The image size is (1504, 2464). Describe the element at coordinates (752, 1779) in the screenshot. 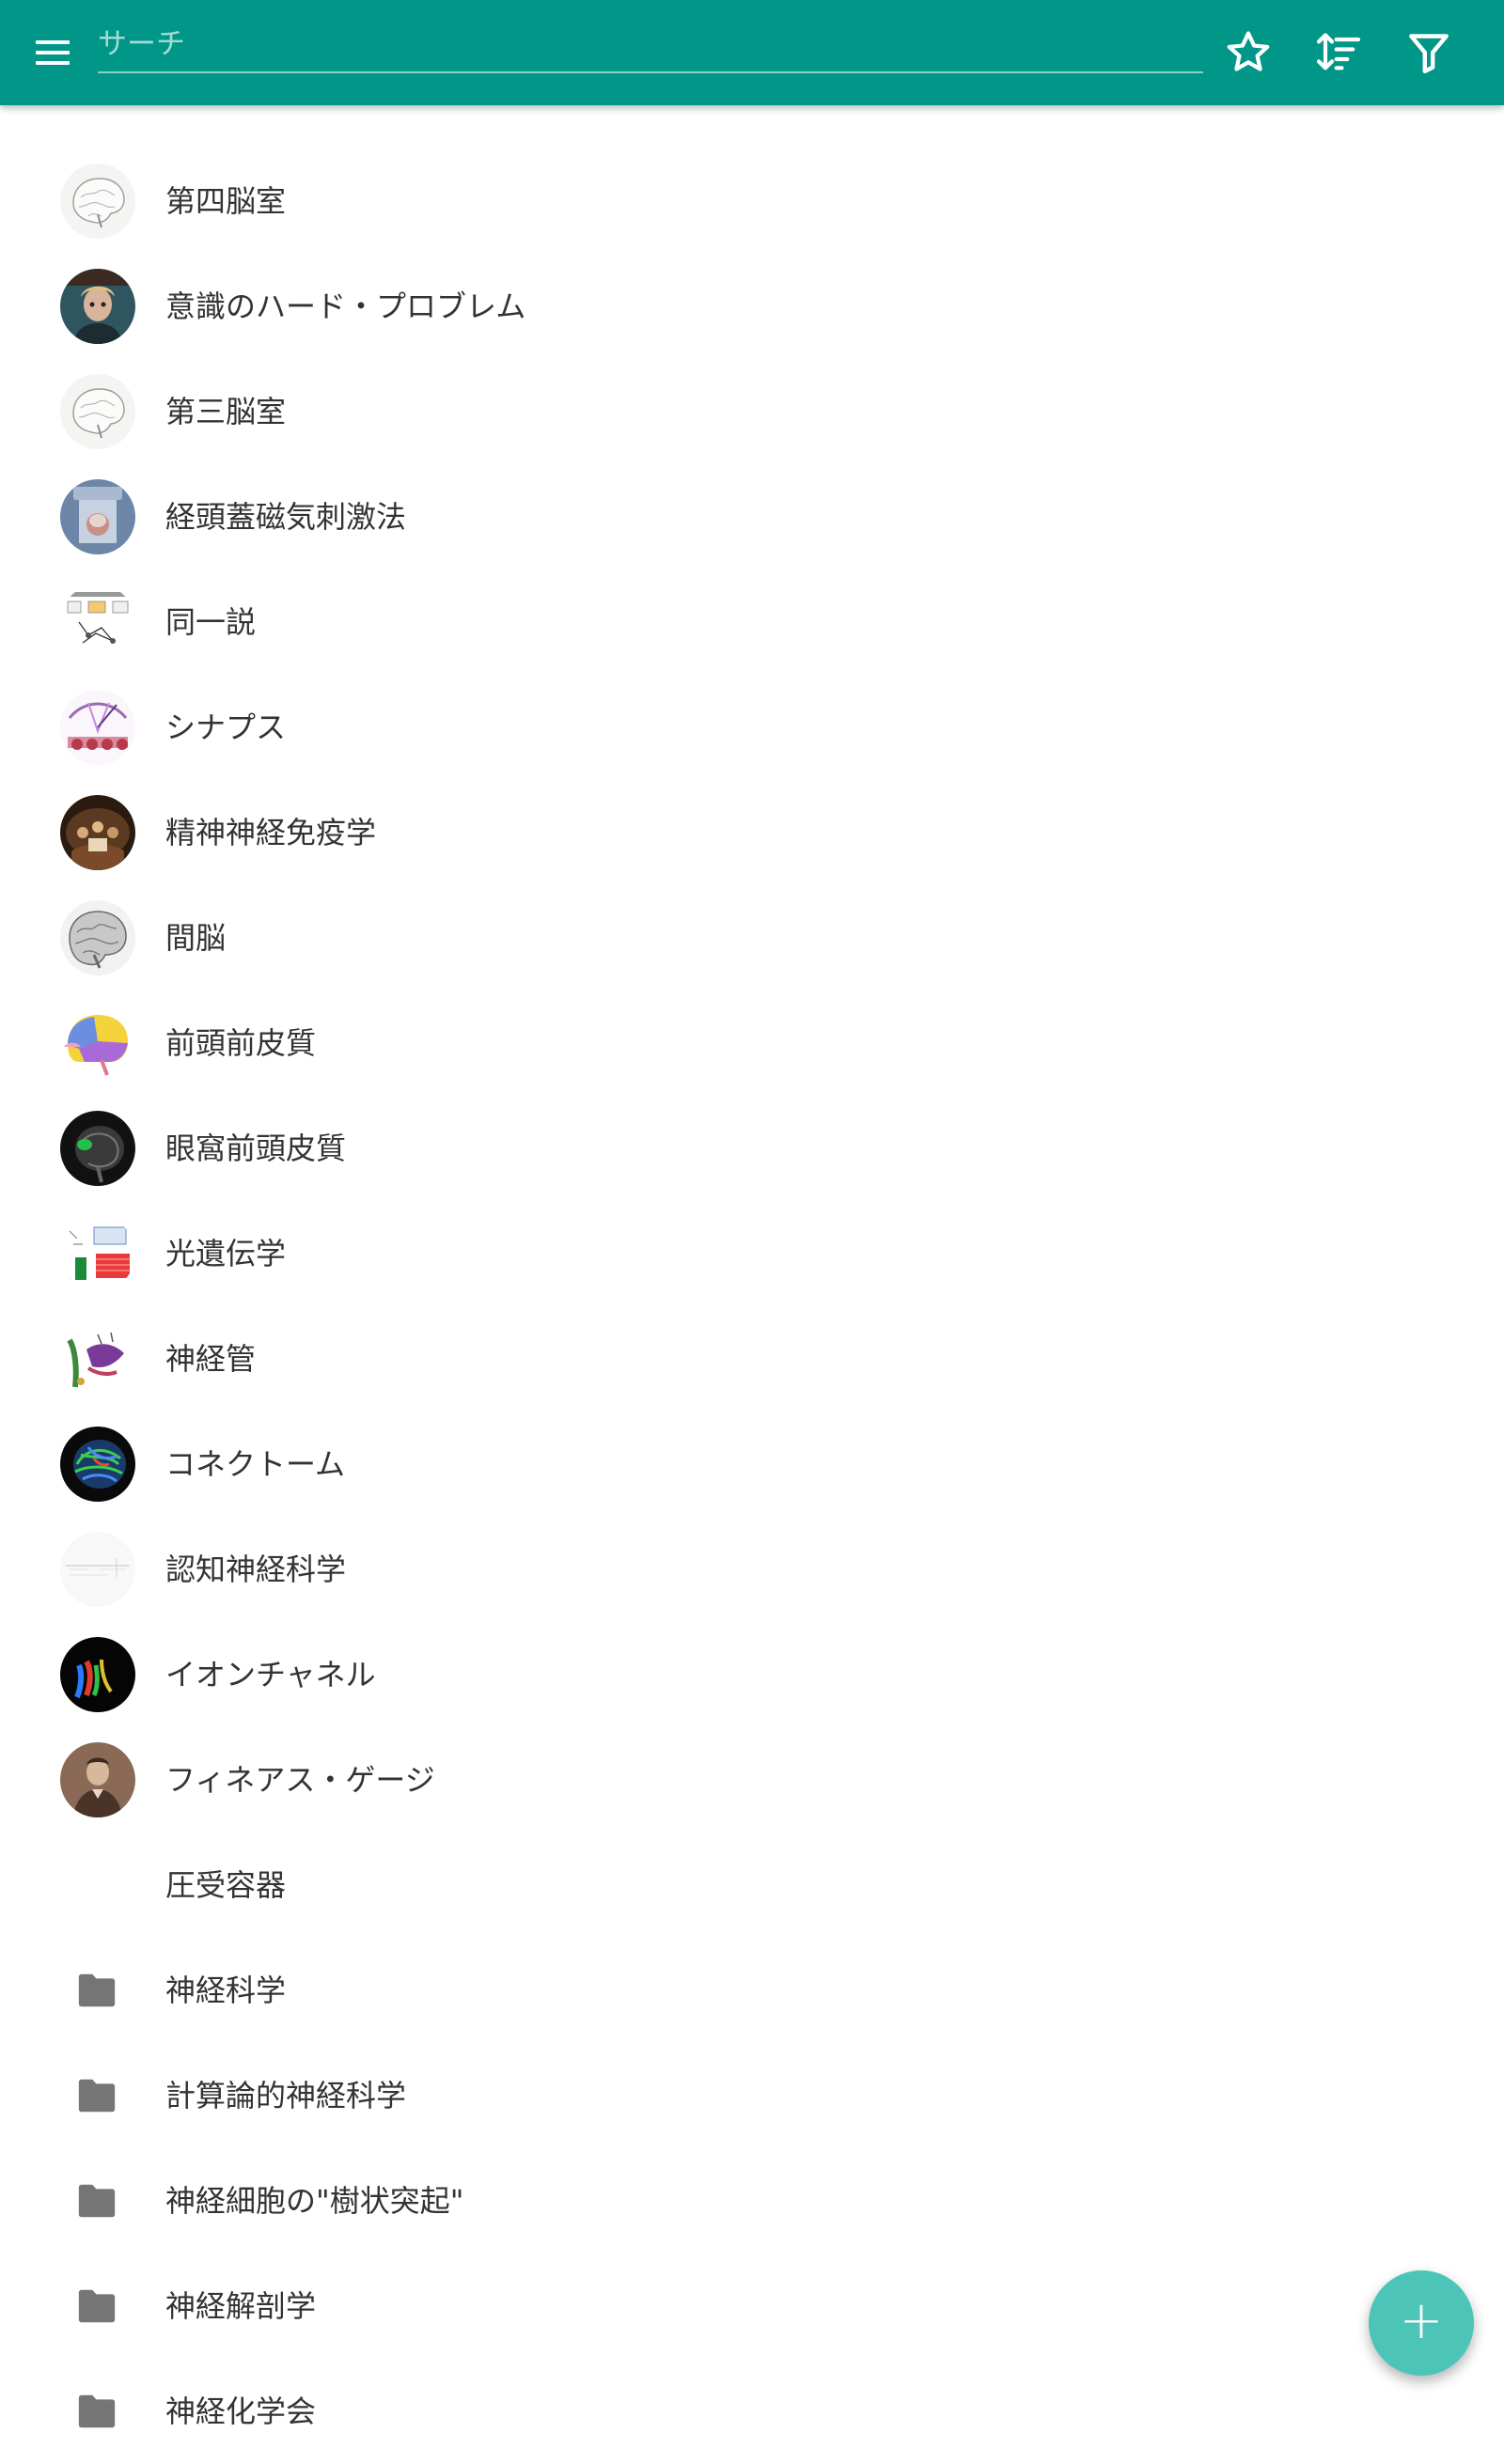

I see `list-item: フィネアス・ゲージ` at that location.